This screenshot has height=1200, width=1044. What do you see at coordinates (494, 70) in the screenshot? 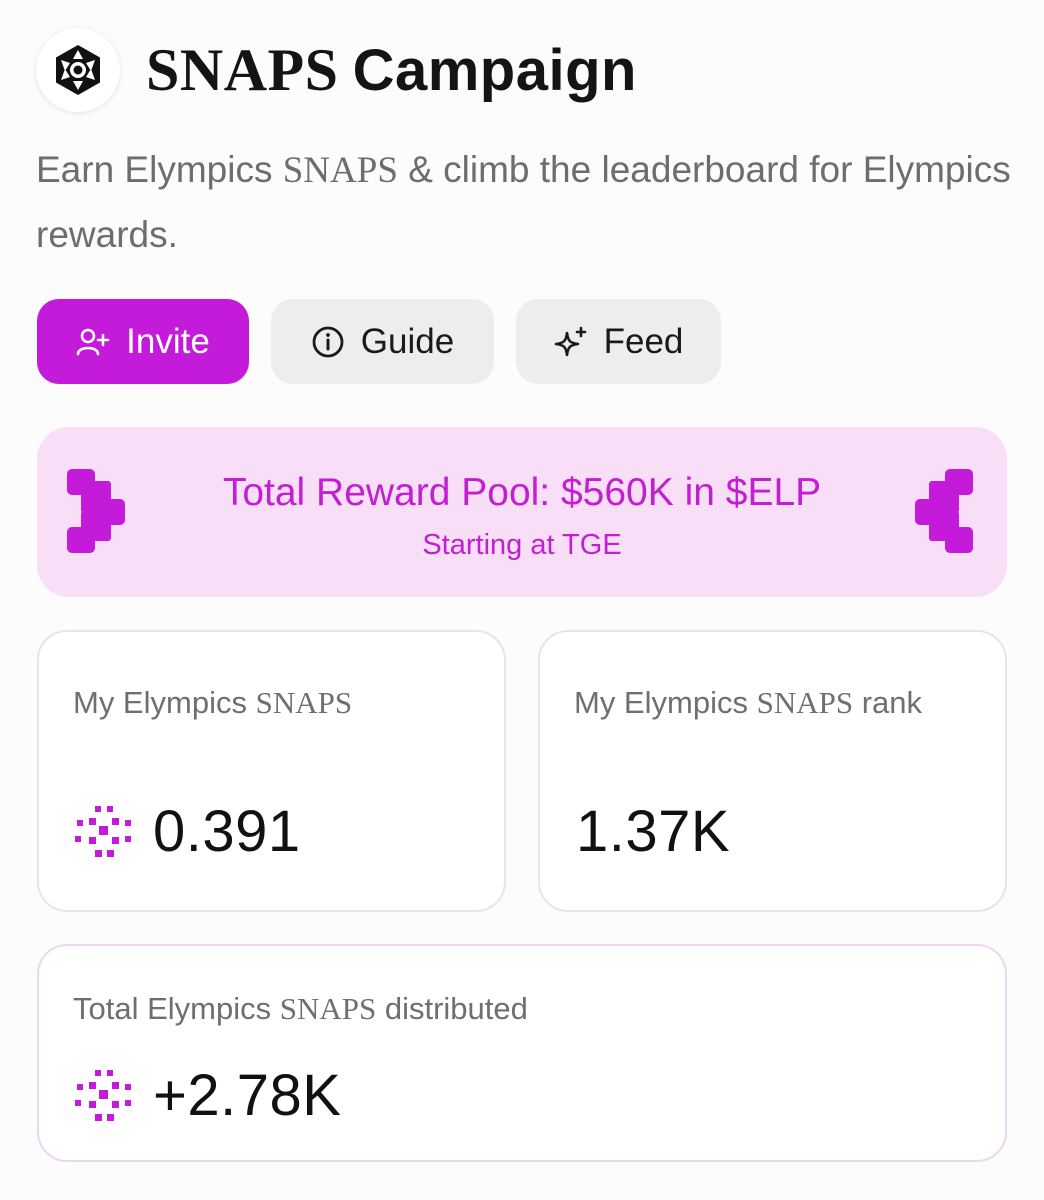
I see `title-campaign: Campaign` at bounding box center [494, 70].